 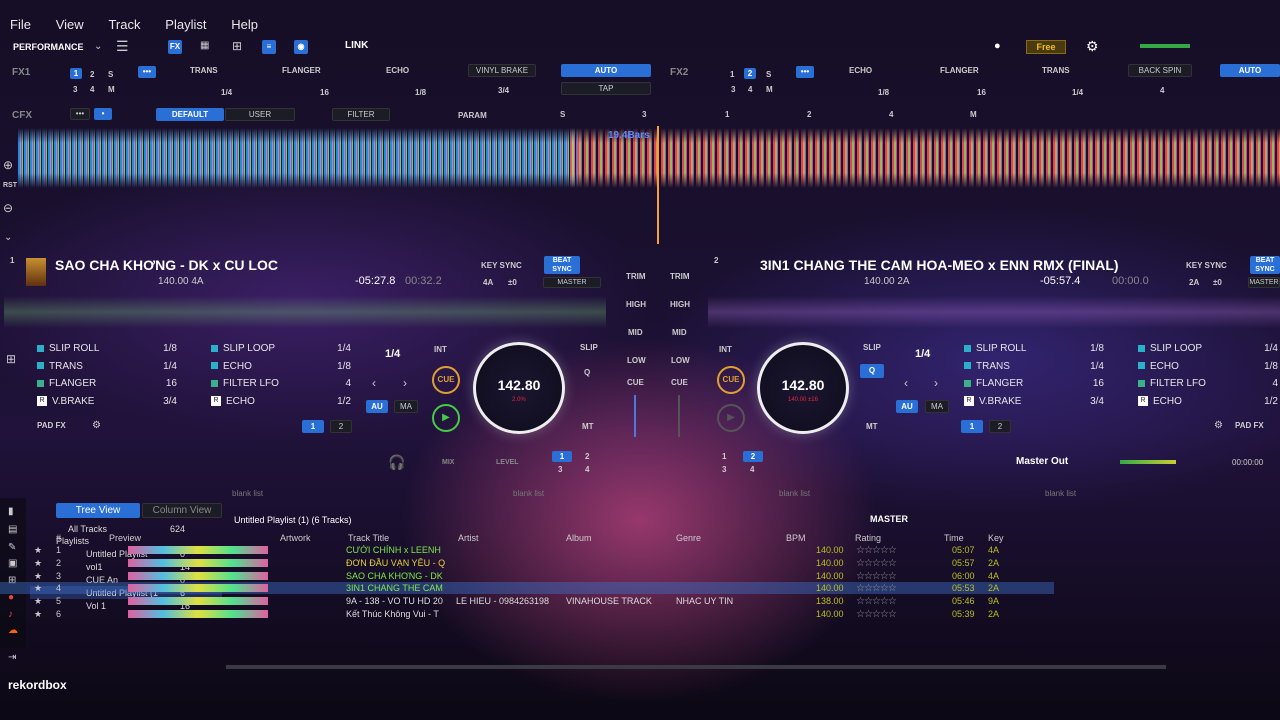 What do you see at coordinates (959, 70) in the screenshot?
I see `fx2-effect-2: FLANGER` at bounding box center [959, 70].